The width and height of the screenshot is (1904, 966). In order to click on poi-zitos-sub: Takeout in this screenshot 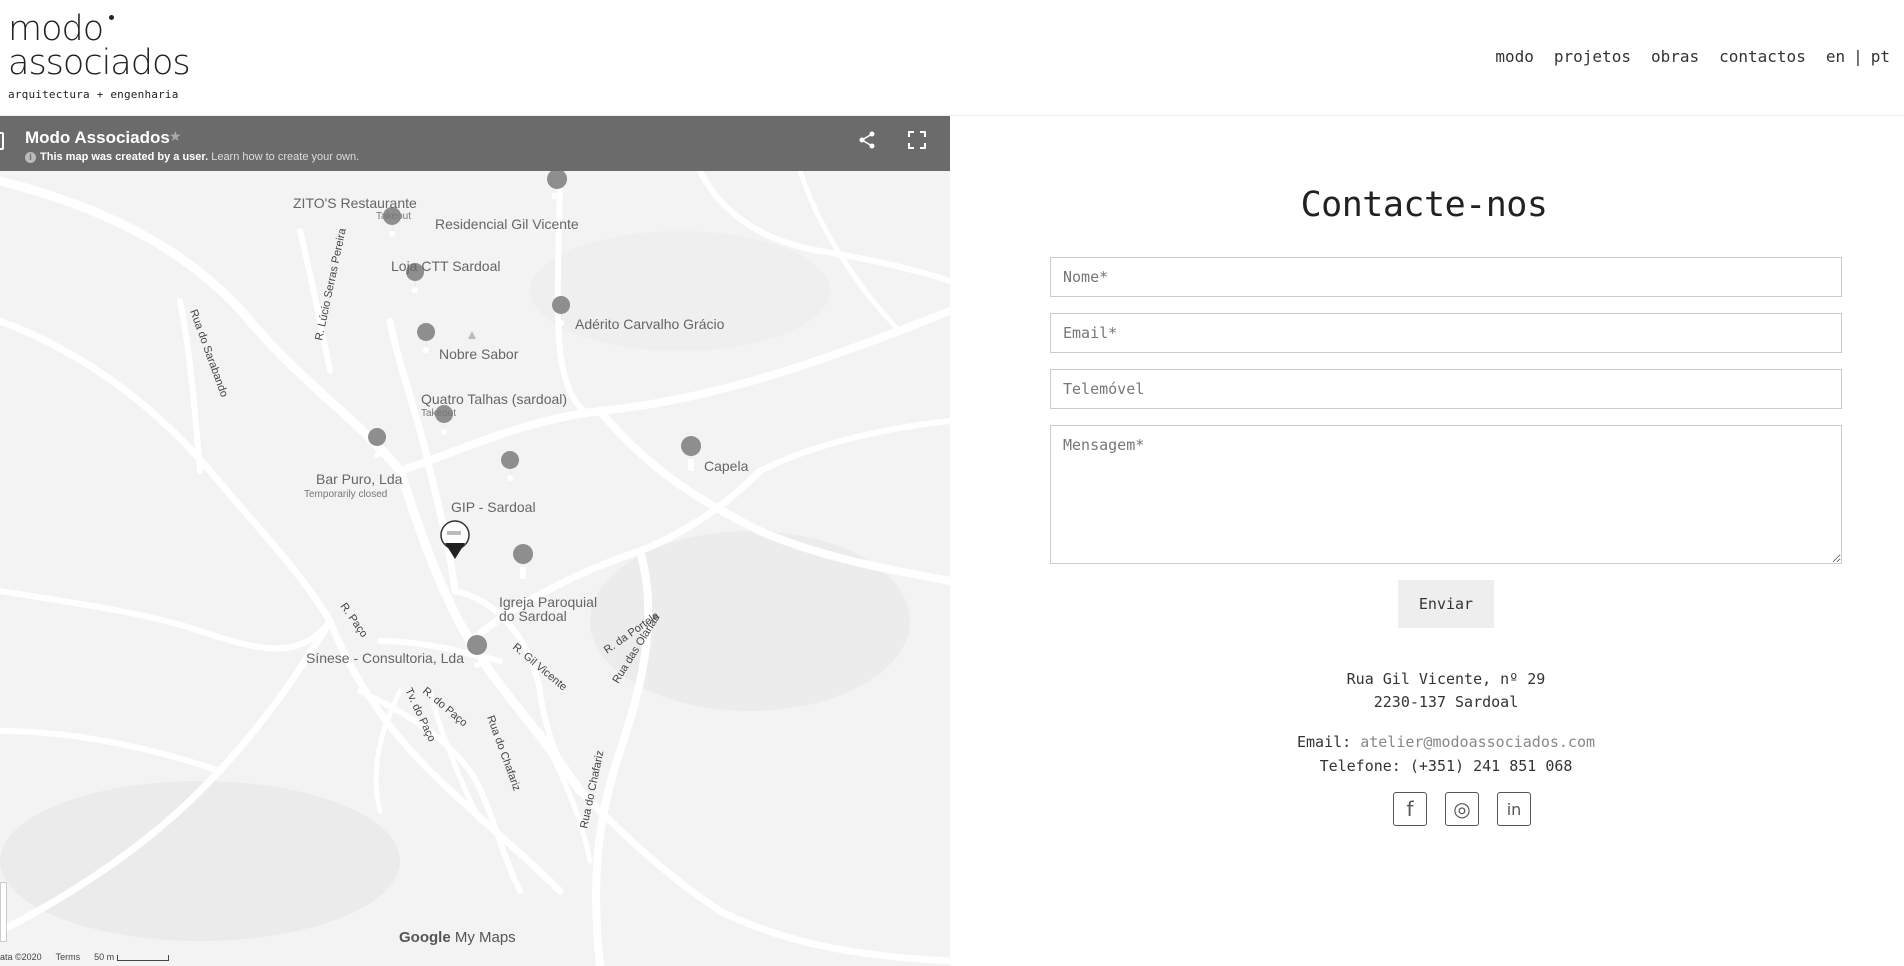, I will do `click(393, 216)`.